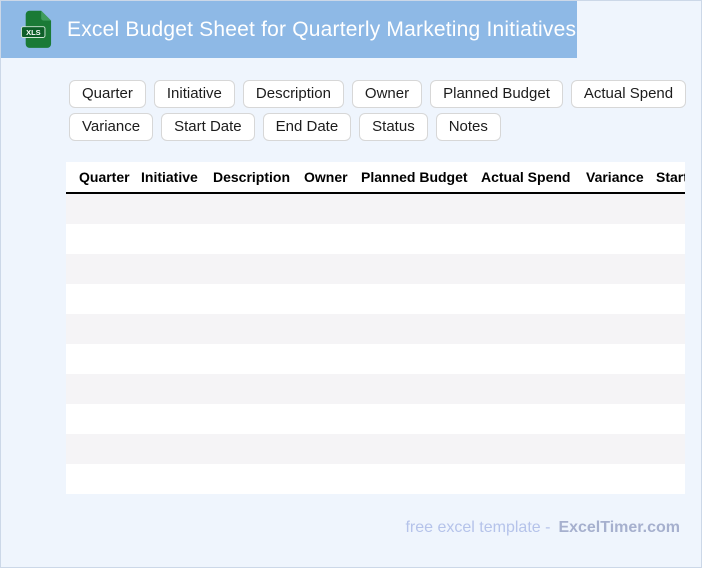  Describe the element at coordinates (169, 177) in the screenshot. I see `col-header-initiative: Initiative` at that location.